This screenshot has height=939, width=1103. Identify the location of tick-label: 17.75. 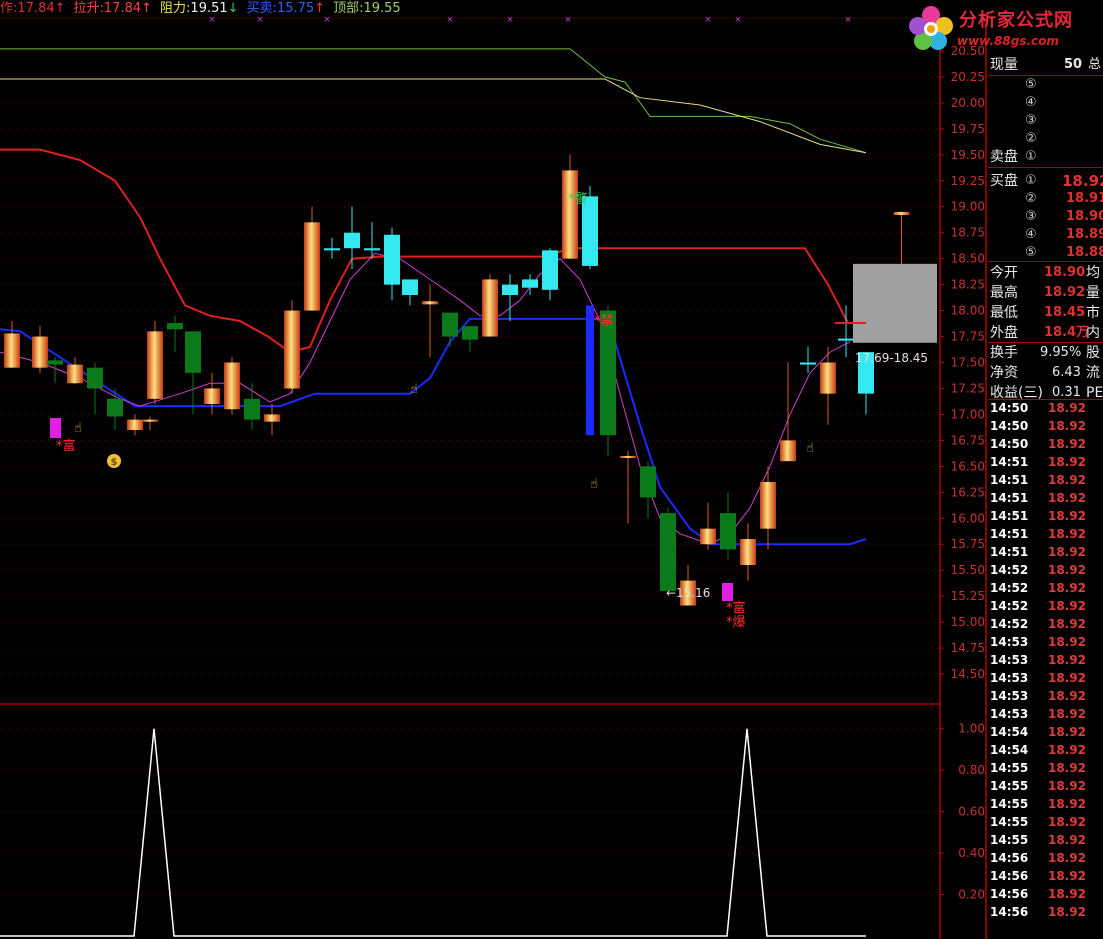
(968, 337).